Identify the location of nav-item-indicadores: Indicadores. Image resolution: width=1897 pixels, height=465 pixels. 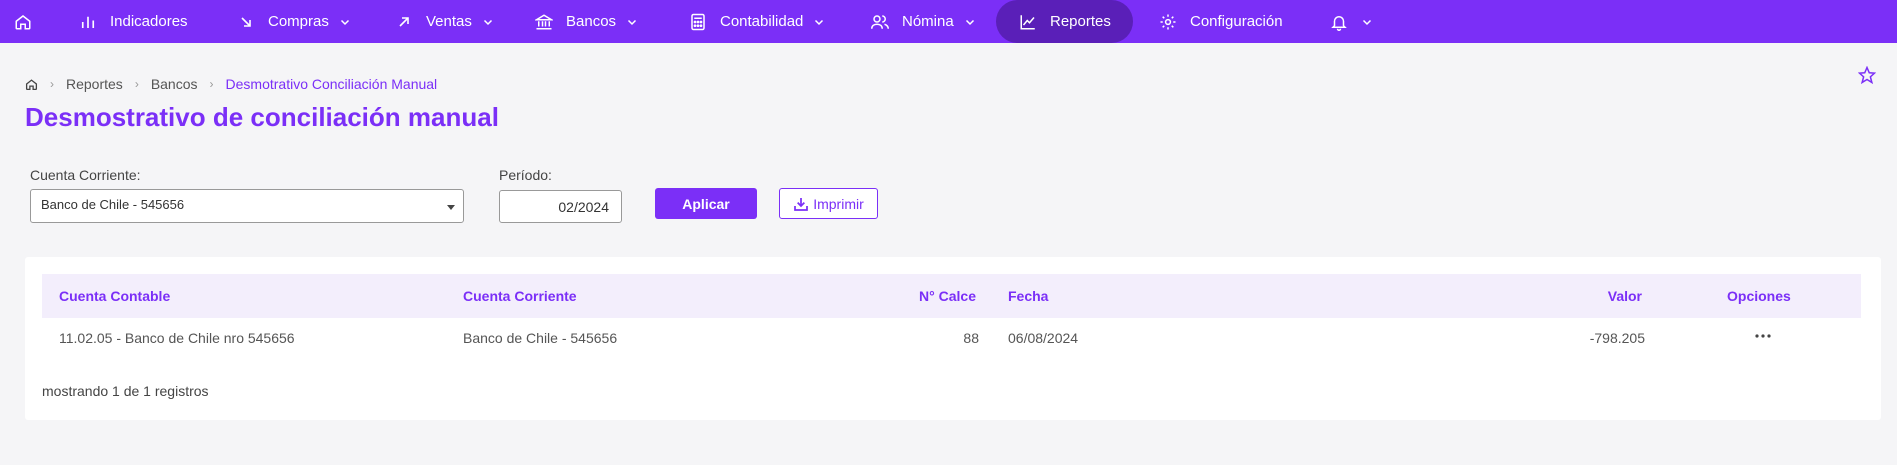
(133, 21).